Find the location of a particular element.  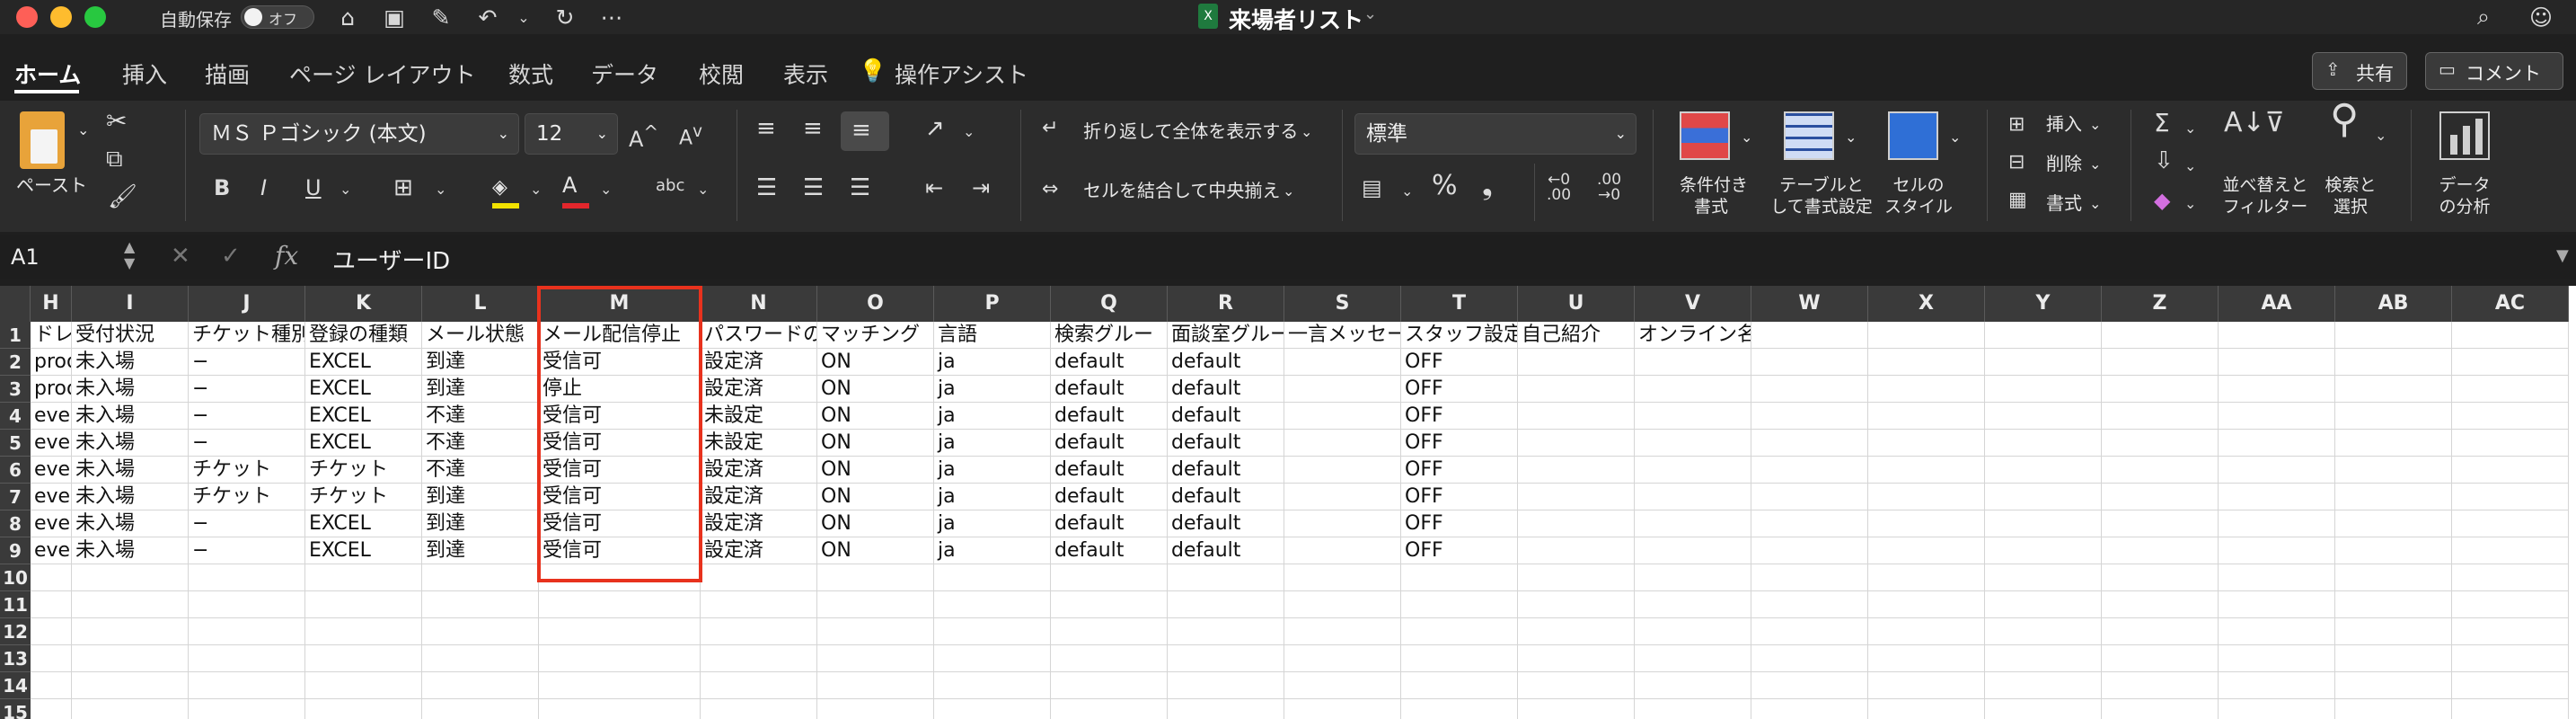

column-header-s: S is located at coordinates (1342, 304).